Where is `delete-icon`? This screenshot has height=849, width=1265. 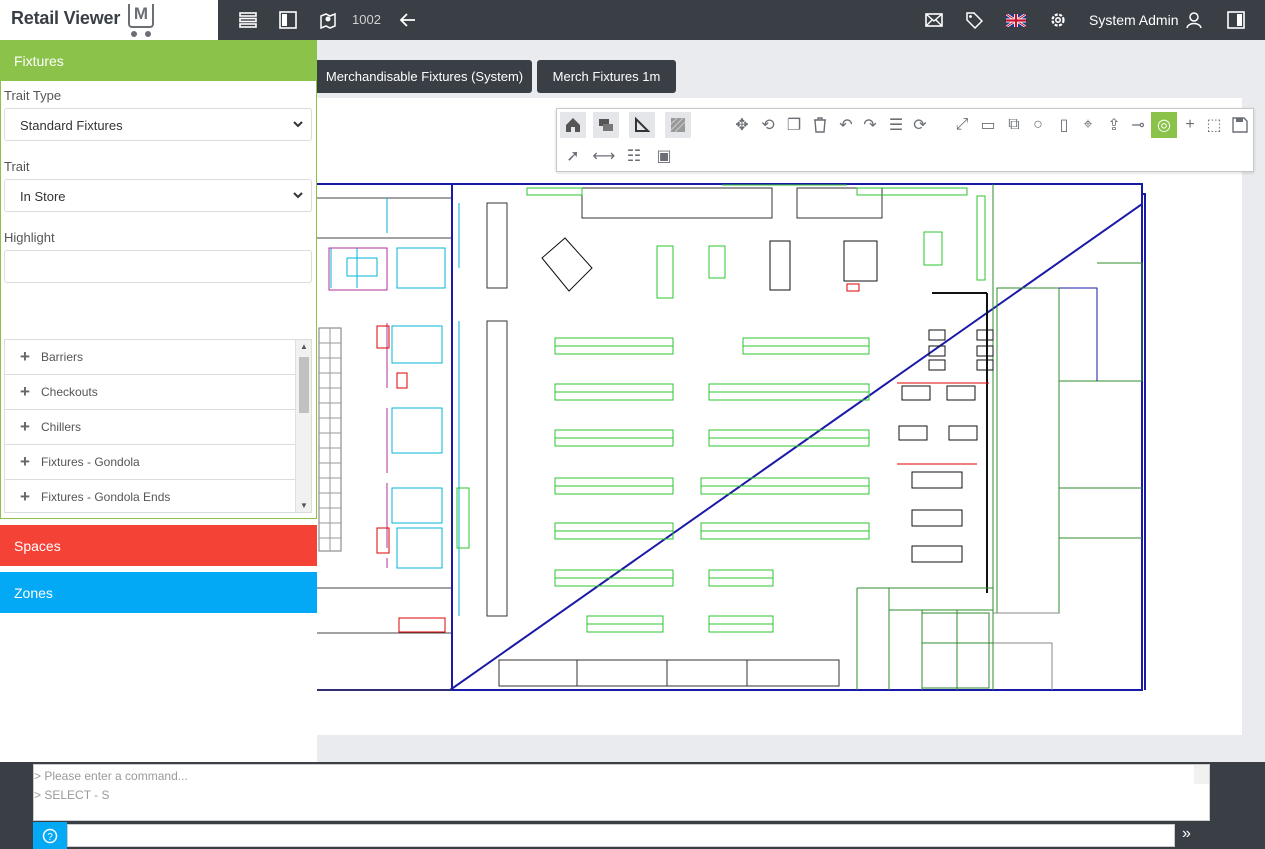 delete-icon is located at coordinates (820, 125).